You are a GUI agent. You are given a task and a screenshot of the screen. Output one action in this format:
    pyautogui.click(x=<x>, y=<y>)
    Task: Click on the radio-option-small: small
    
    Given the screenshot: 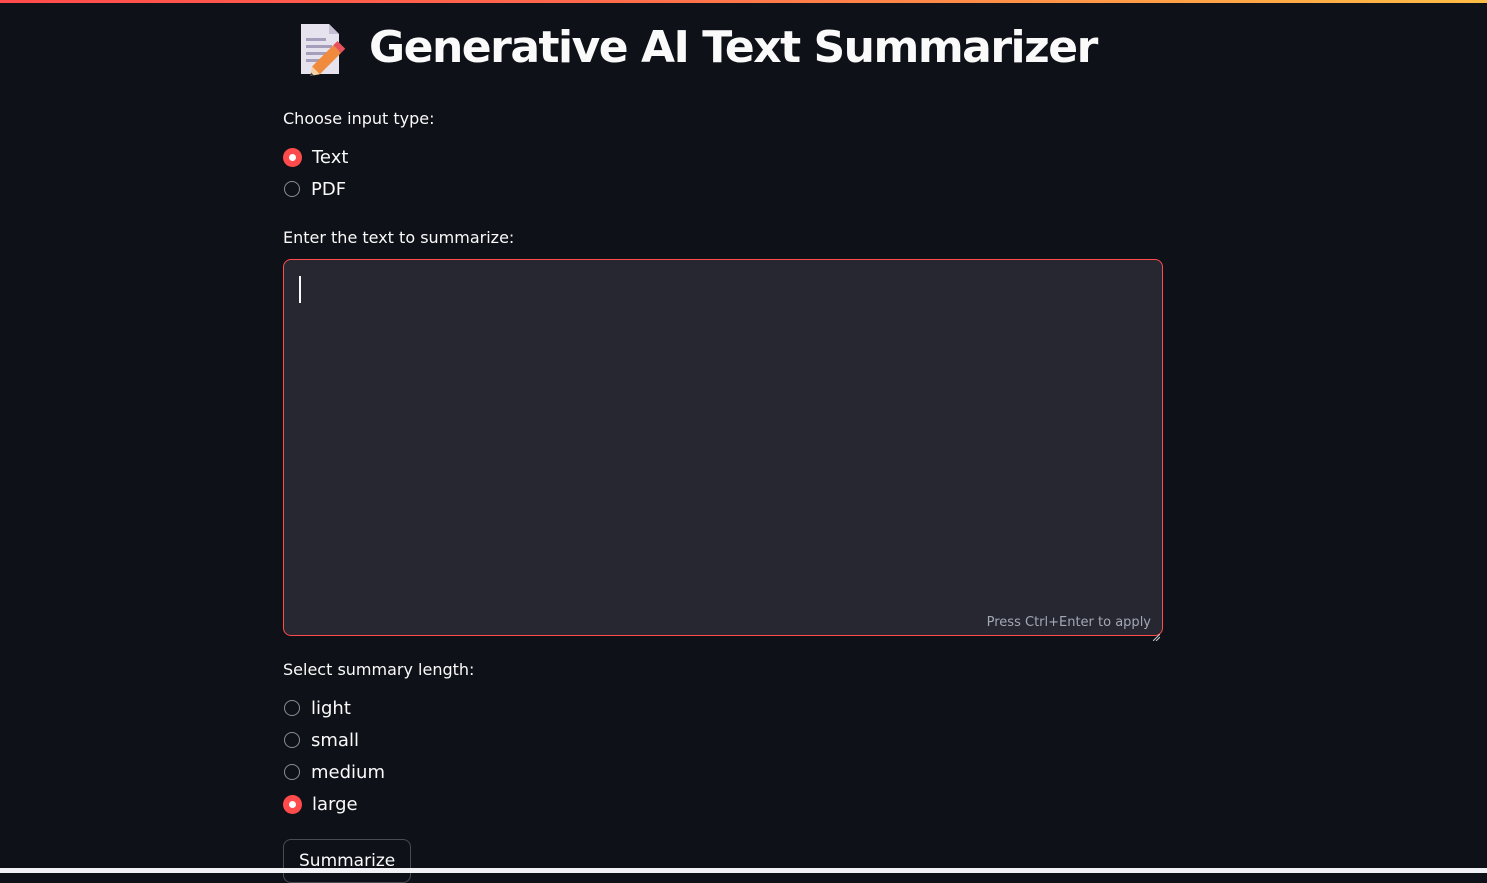 What is the action you would take?
    pyautogui.click(x=334, y=740)
    